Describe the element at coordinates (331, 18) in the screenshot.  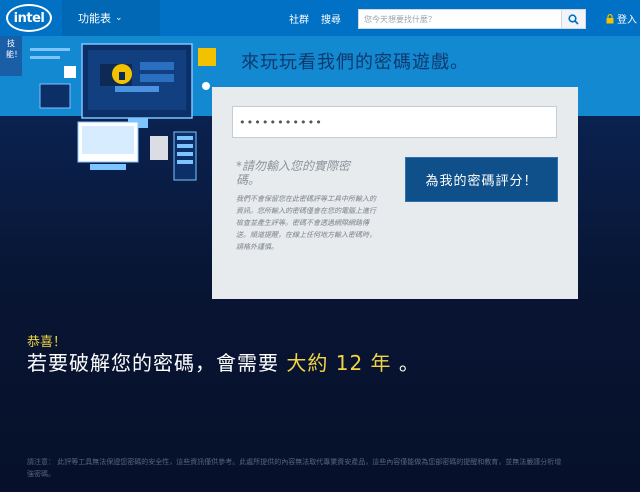
I see `search-link: 搜尋` at that location.